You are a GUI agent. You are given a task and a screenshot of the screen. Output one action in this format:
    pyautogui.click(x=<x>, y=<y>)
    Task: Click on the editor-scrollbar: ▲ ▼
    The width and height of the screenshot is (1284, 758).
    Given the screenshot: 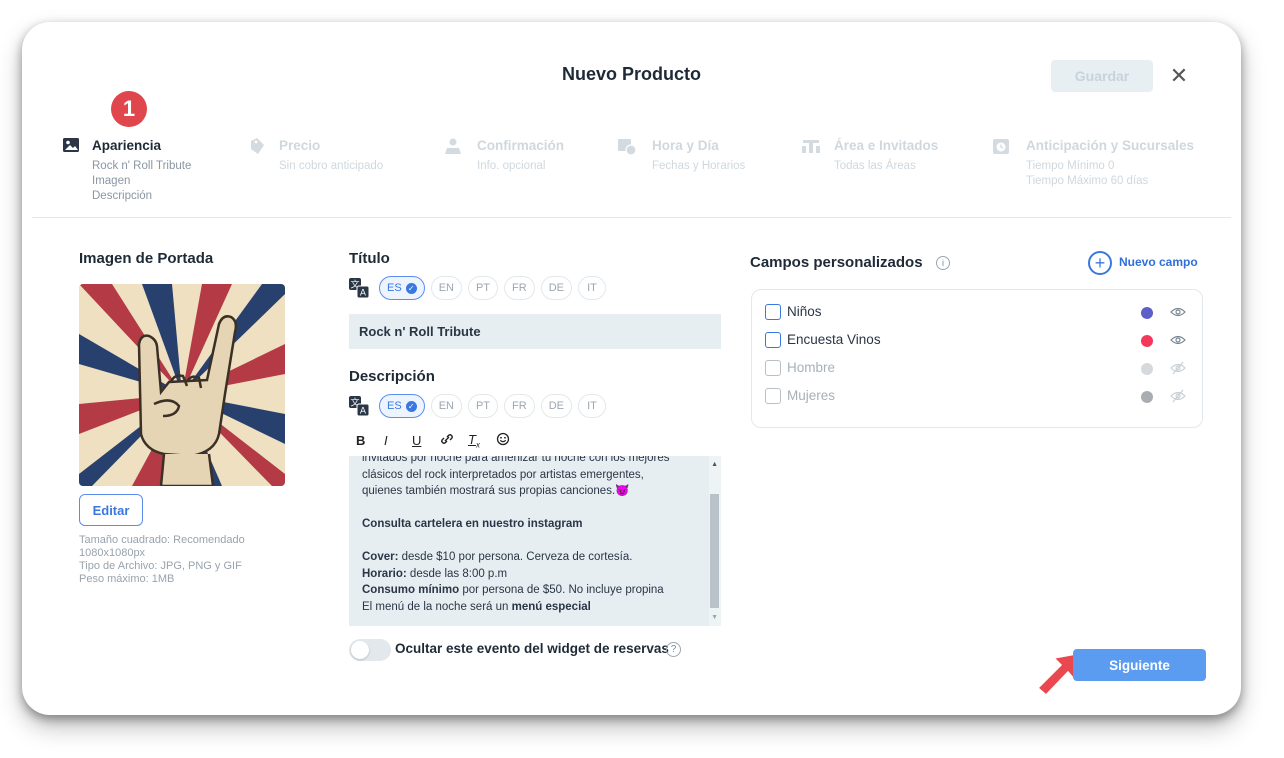 What is the action you would take?
    pyautogui.click(x=715, y=541)
    